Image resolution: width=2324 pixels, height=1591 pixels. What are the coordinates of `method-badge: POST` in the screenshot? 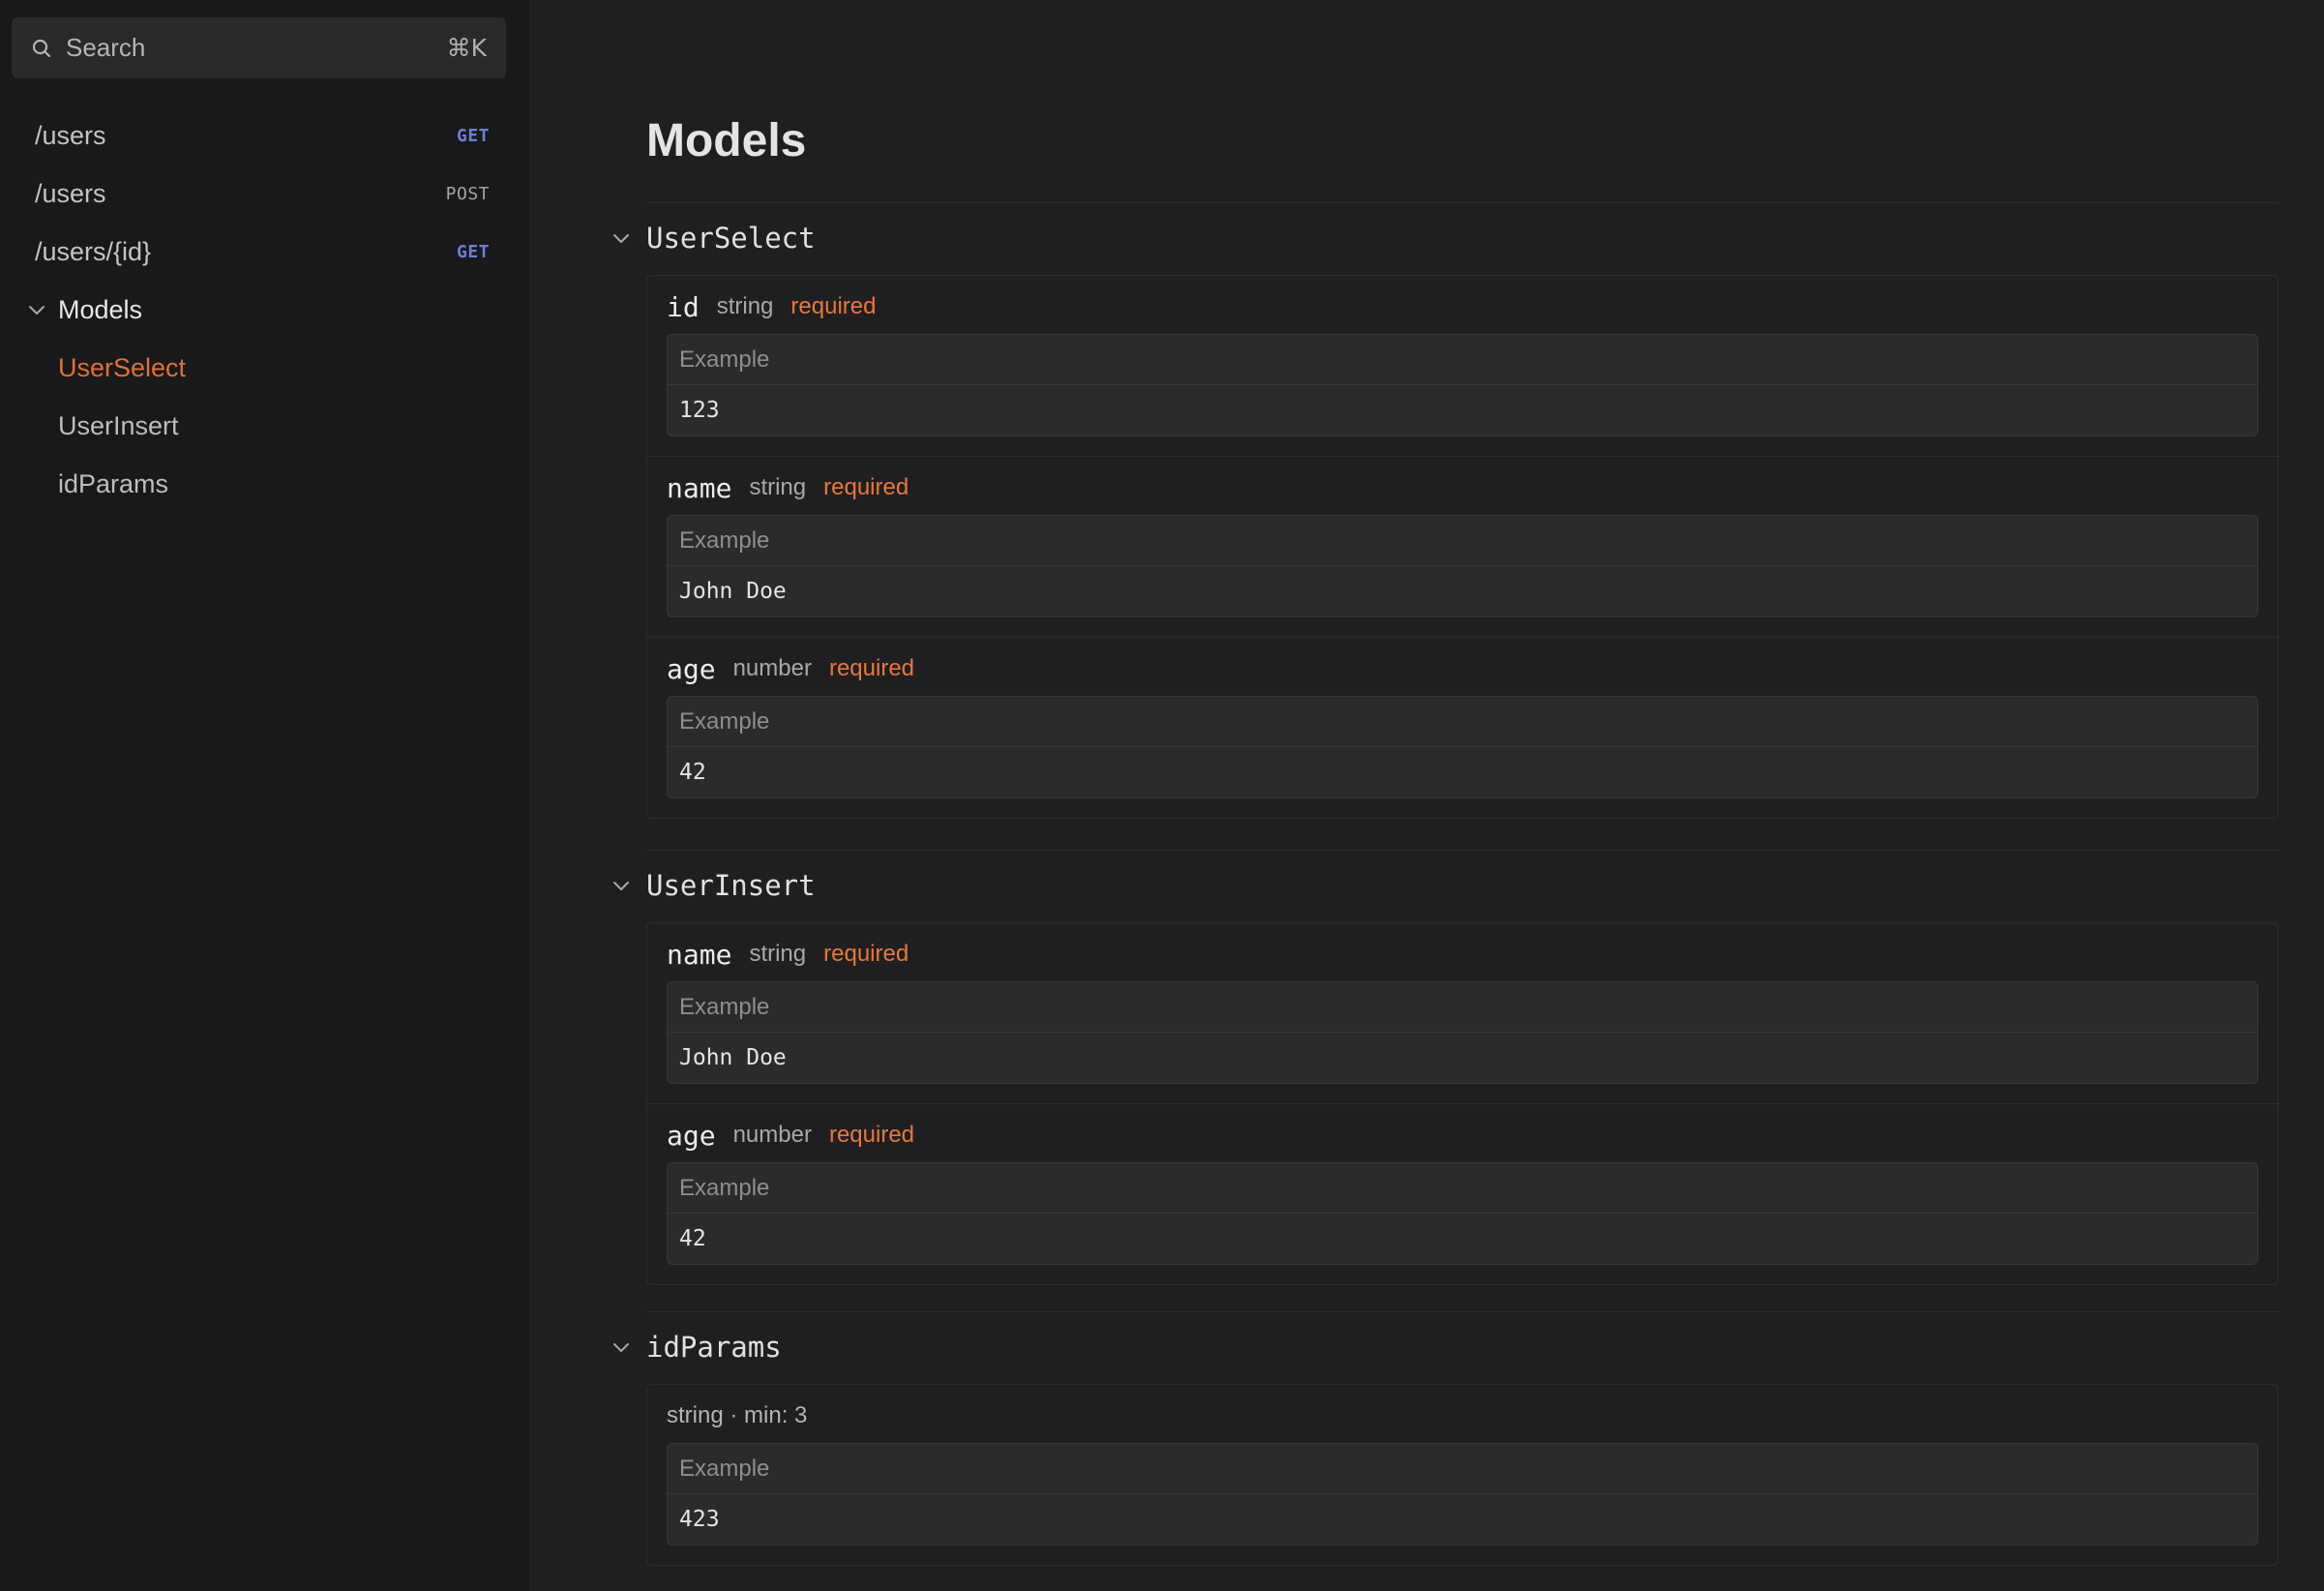 It's located at (468, 194).